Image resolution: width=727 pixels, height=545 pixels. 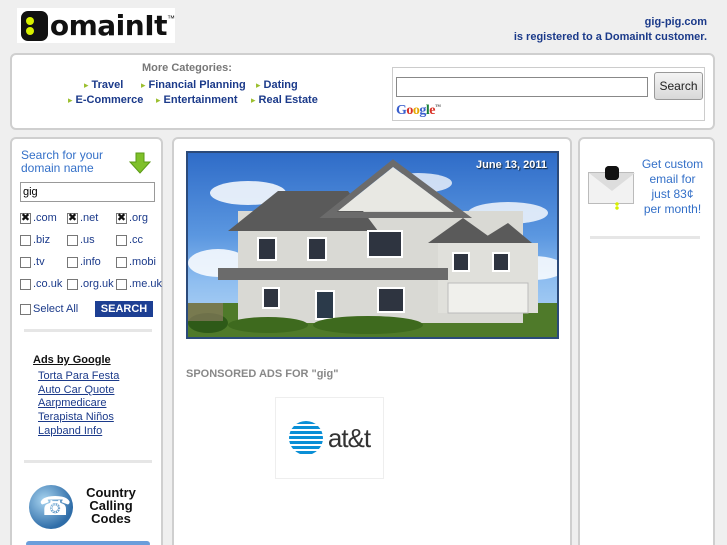 I want to click on tld-info-checkbox: .info, so click(x=84, y=262).